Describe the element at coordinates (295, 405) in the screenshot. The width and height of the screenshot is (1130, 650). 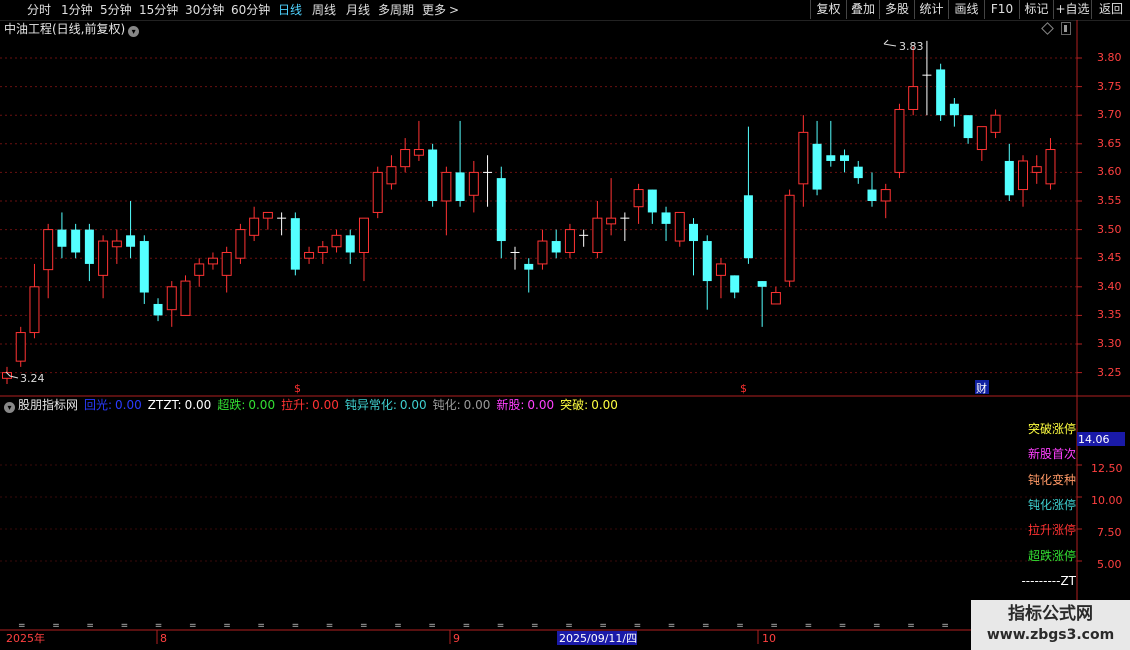
I see `legend-label: 拉升:` at that location.